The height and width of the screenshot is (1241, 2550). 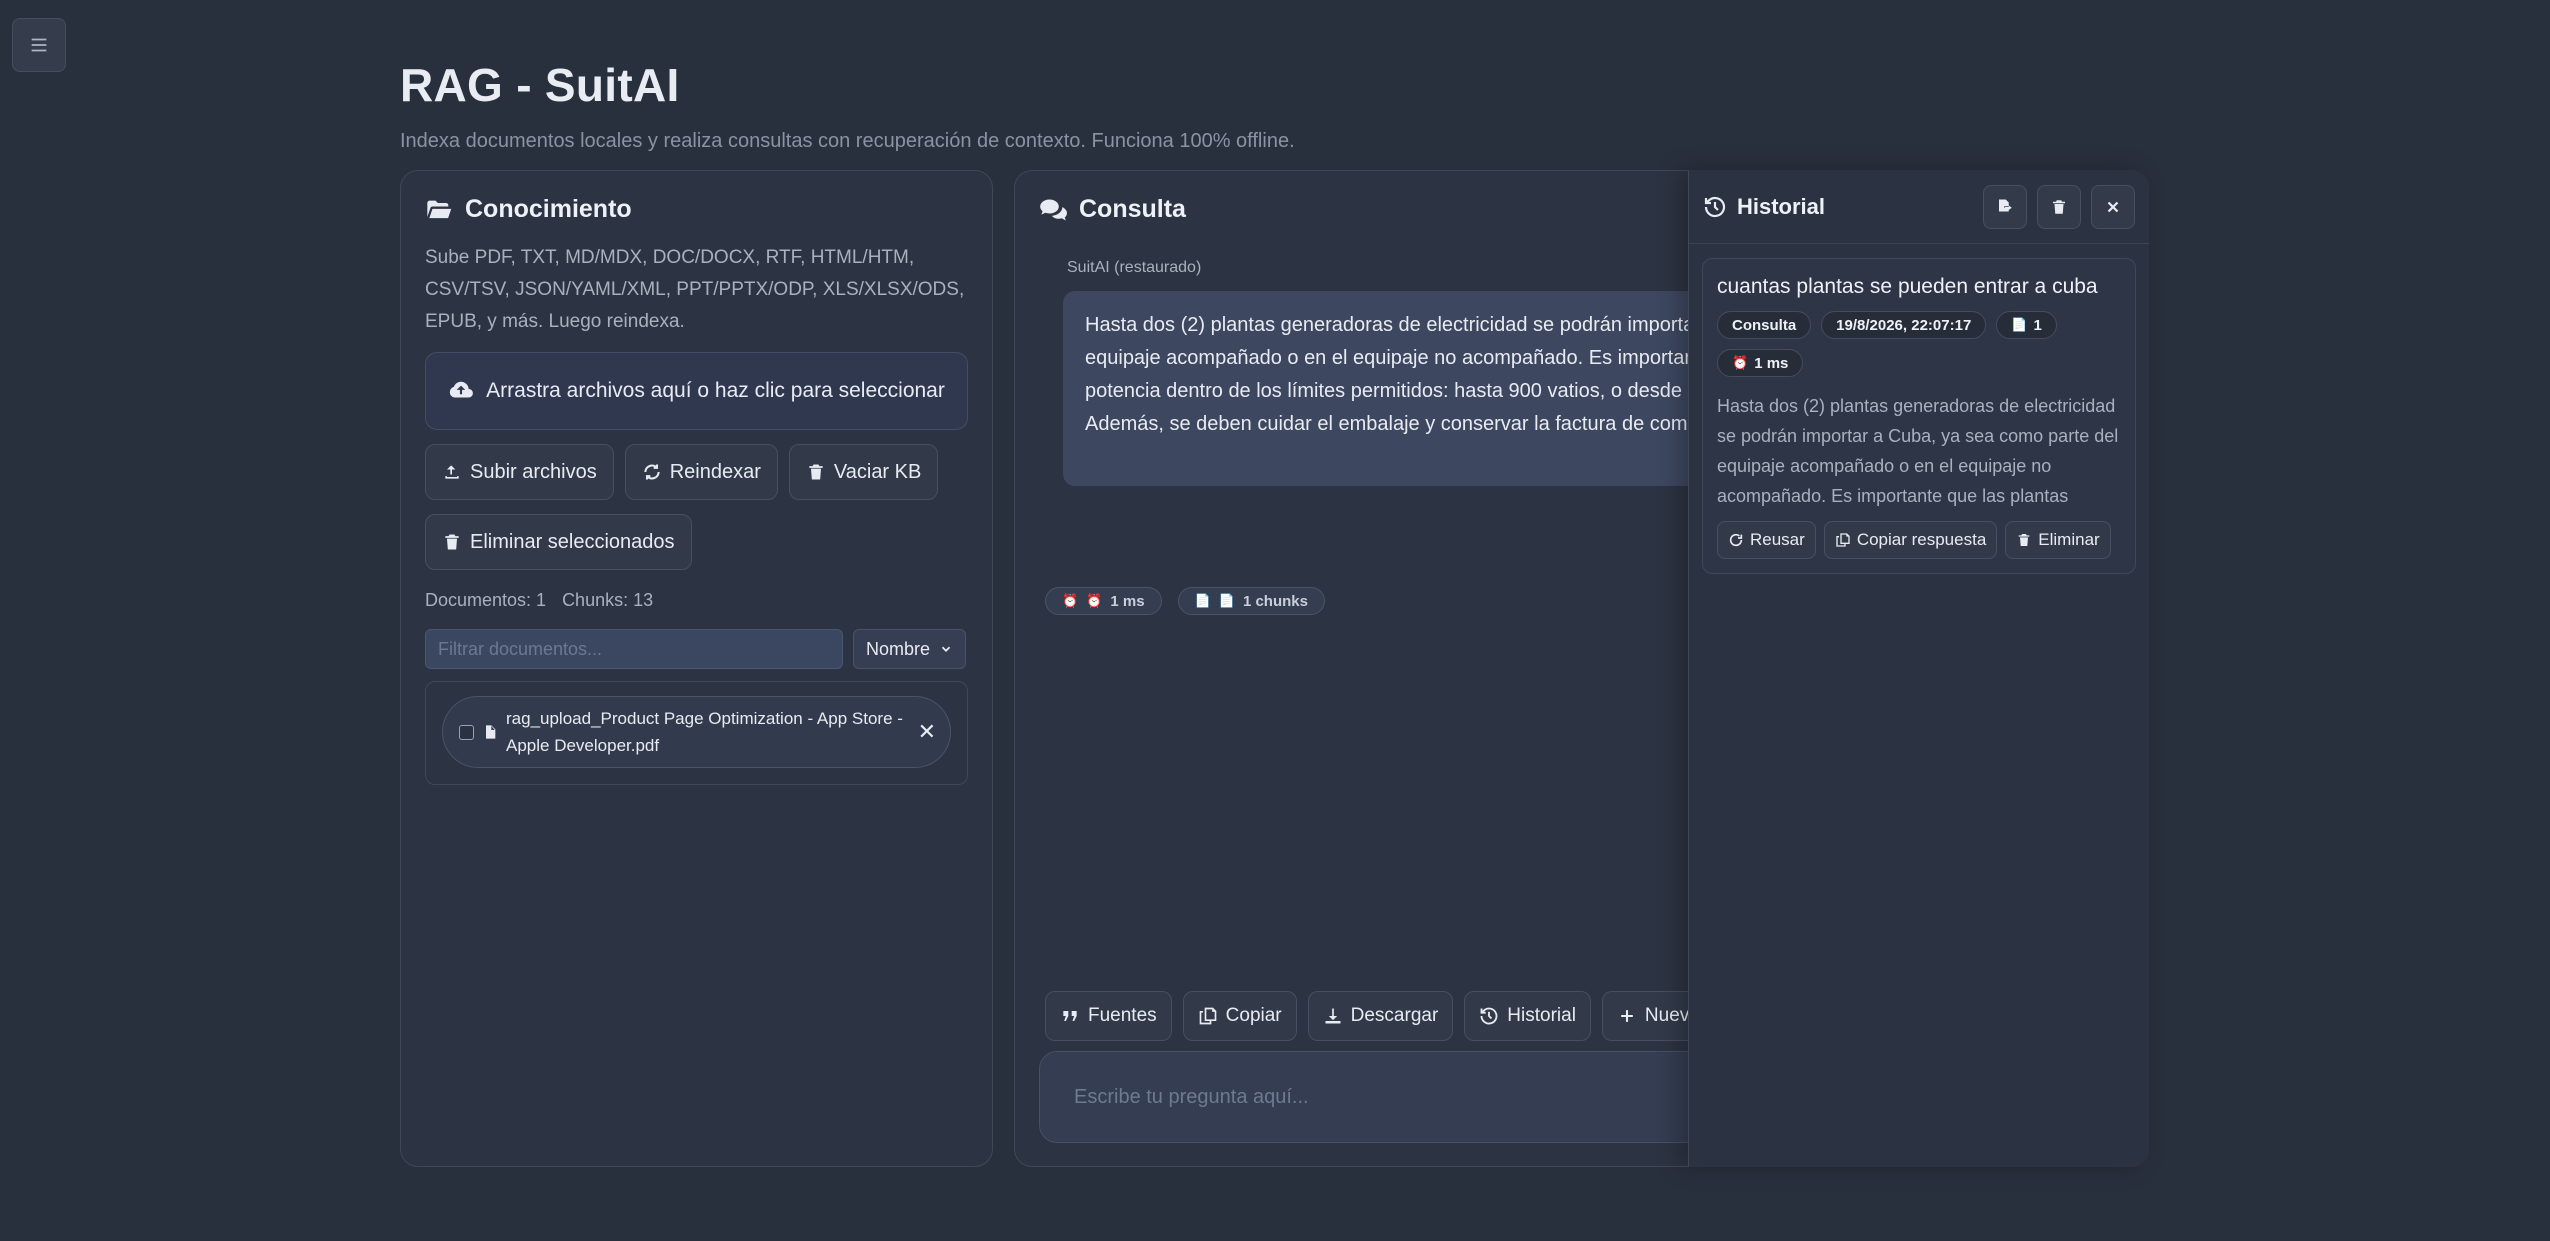 What do you see at coordinates (466, 732) in the screenshot?
I see `document-checkbox` at bounding box center [466, 732].